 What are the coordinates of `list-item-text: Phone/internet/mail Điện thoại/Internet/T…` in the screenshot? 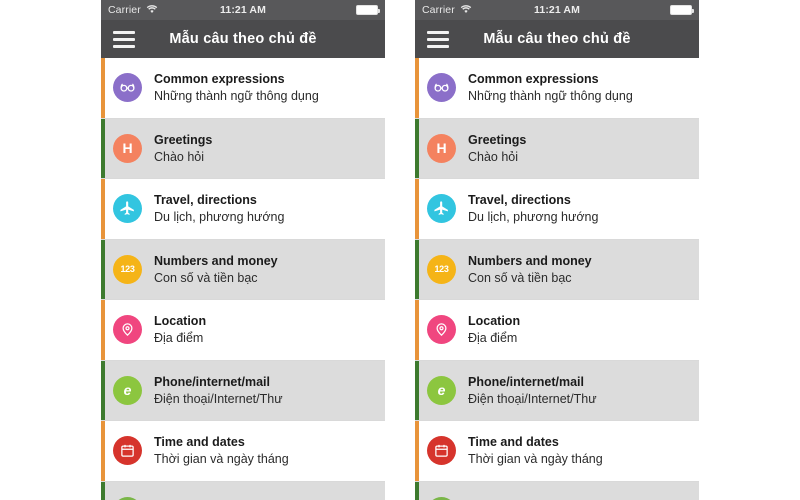 It's located at (532, 391).